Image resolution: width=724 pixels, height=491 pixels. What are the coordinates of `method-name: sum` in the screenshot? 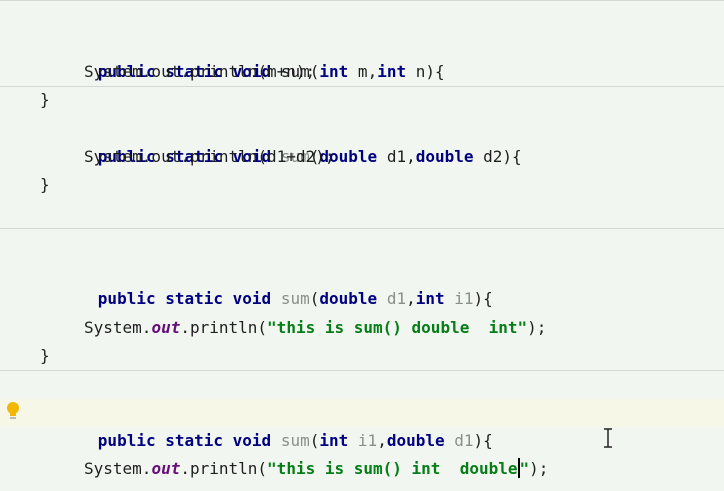 It's located at (295, 440).